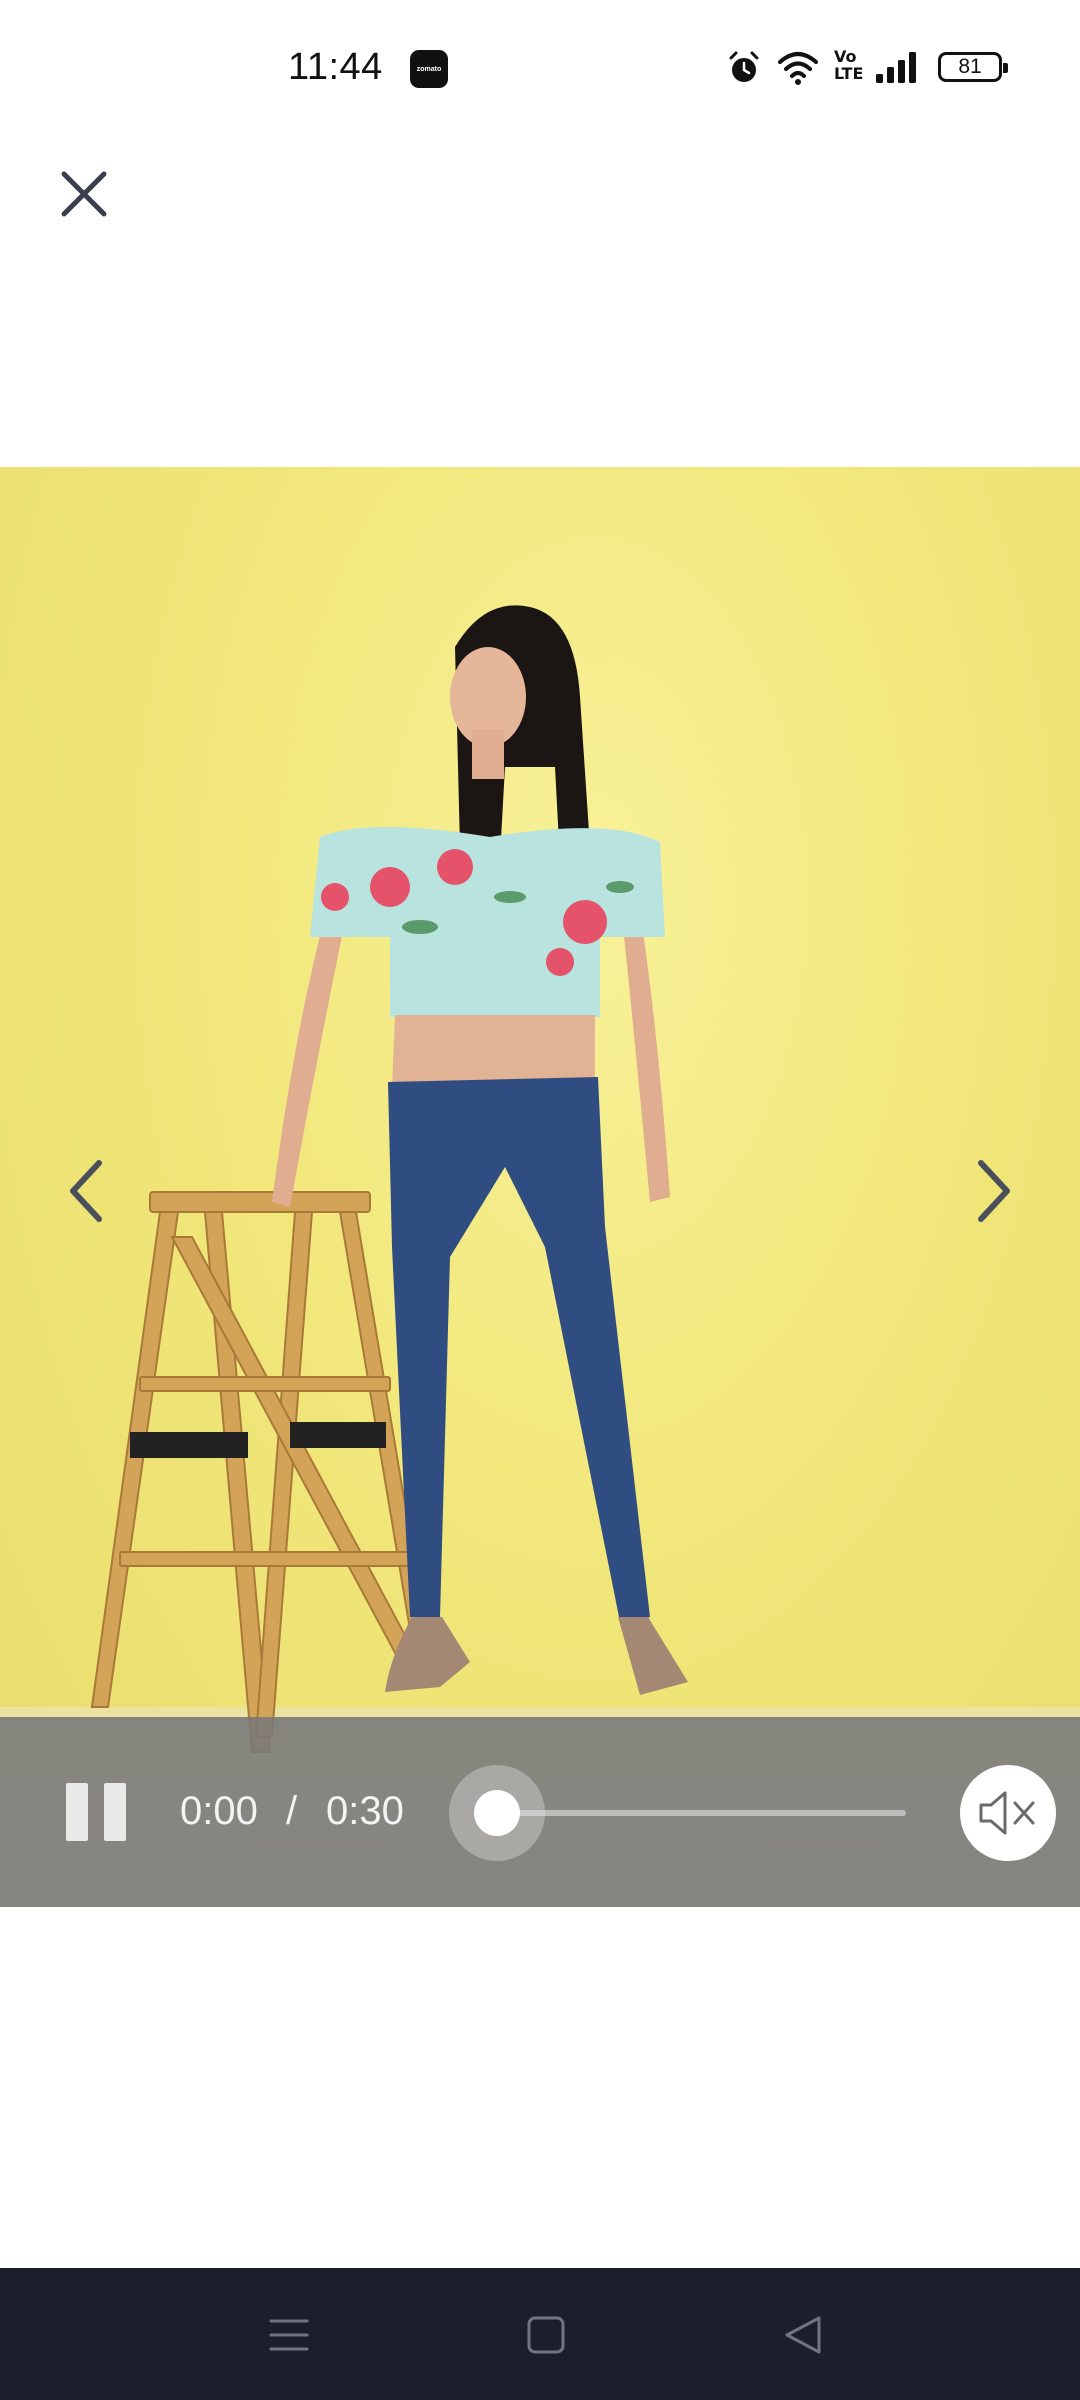 The image size is (1080, 2400). What do you see at coordinates (845, 56) in the screenshot?
I see `volte-top-label: Vo` at bounding box center [845, 56].